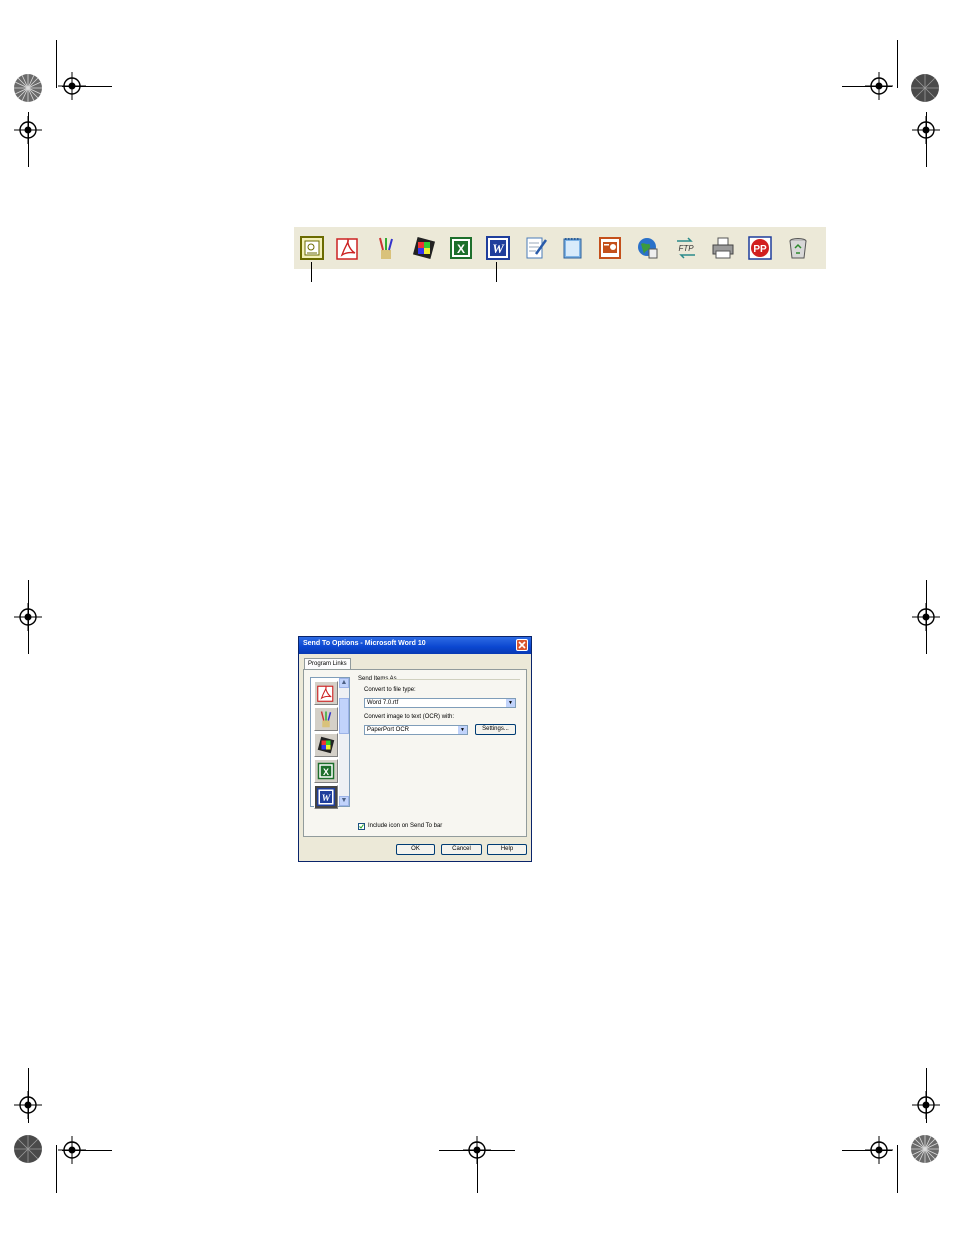 This screenshot has width=954, height=1235. I want to click on scroll-thumb, so click(344, 716).